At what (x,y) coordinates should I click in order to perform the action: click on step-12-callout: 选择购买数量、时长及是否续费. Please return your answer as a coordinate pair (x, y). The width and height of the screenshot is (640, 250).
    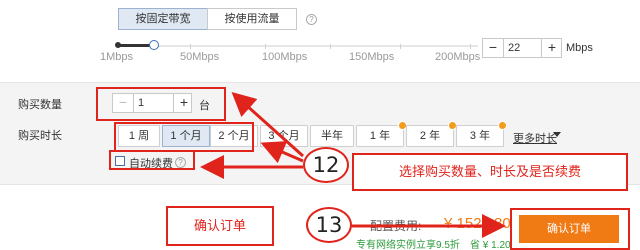
    Looking at the image, I should click on (490, 172).